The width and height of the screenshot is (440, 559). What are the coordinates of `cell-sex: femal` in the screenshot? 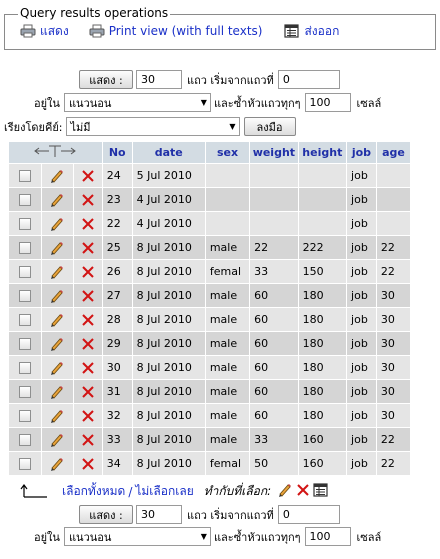 It's located at (227, 271).